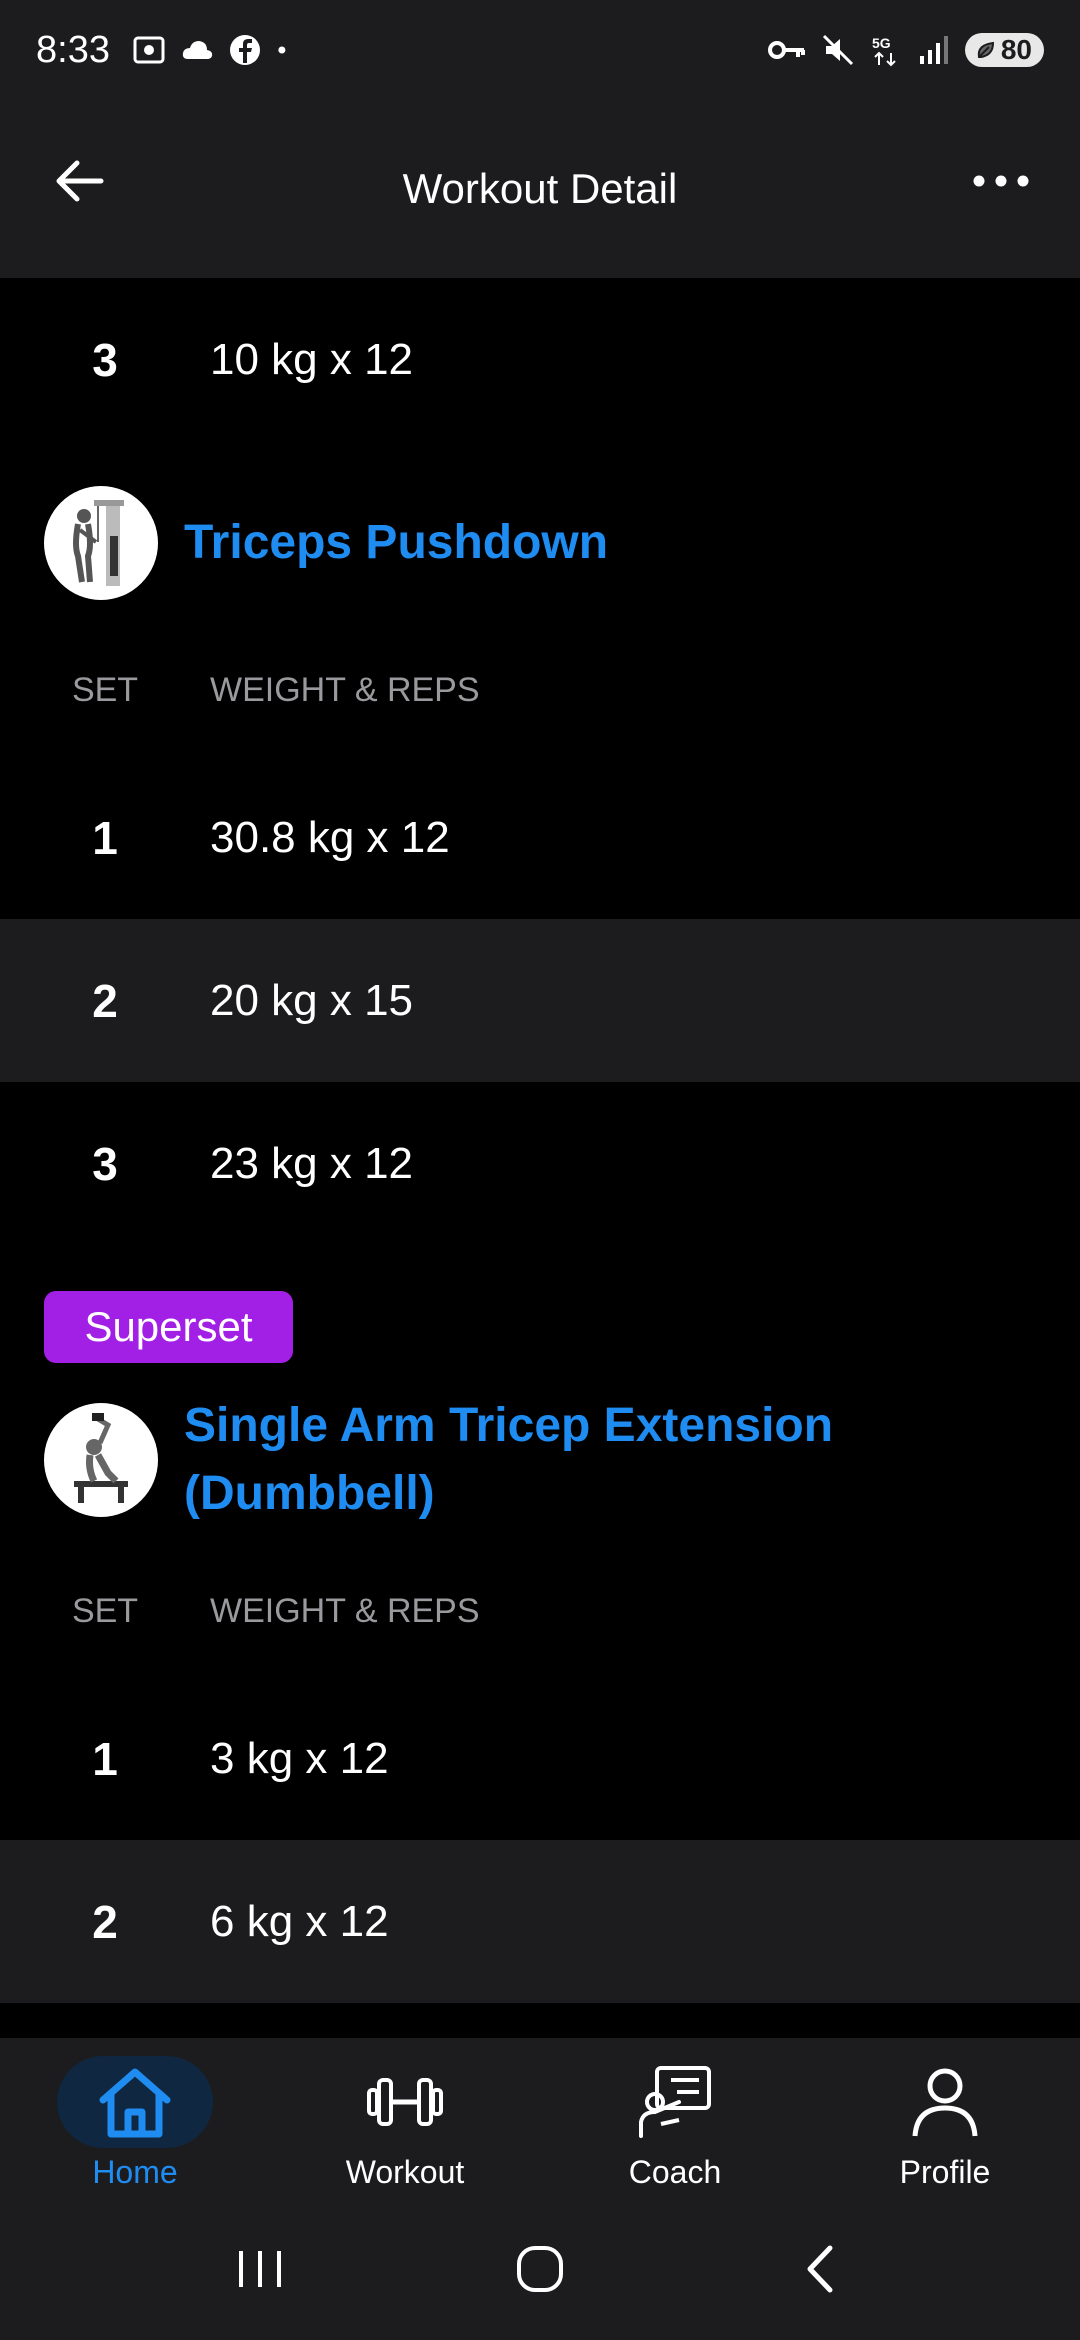 This screenshot has height=2340, width=1080. I want to click on cable-machine-icon, so click(98, 543).